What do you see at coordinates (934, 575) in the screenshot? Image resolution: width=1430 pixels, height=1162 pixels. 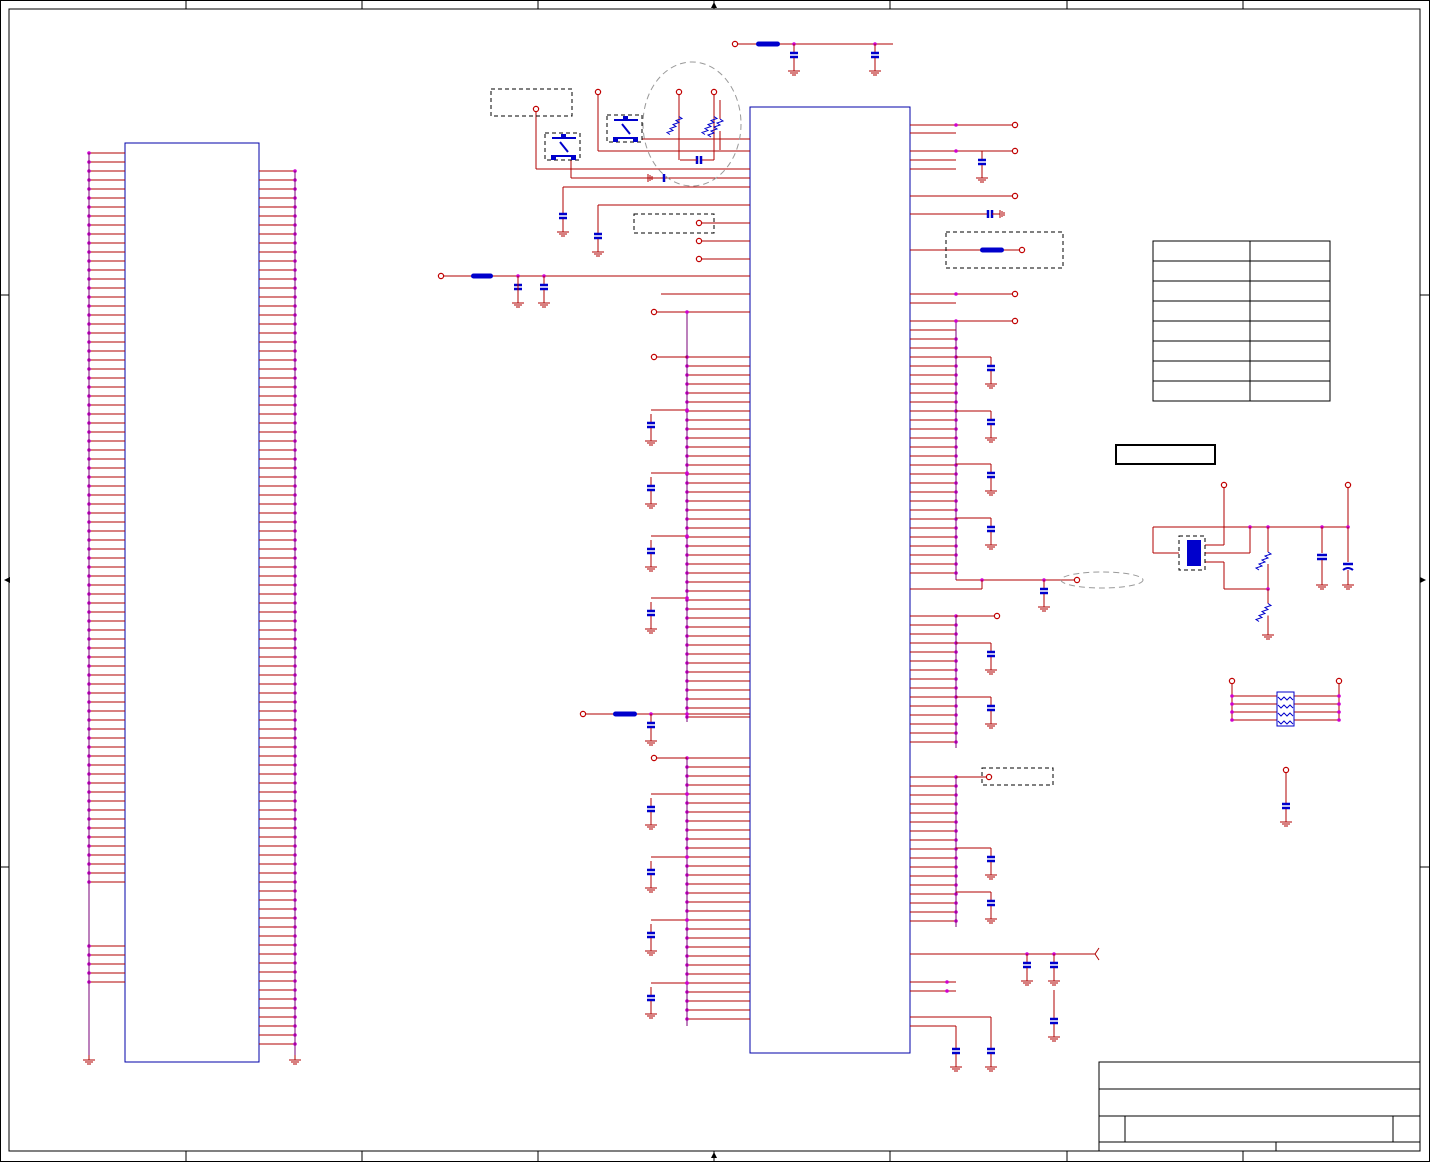 I see `main-ic-right-pins` at bounding box center [934, 575].